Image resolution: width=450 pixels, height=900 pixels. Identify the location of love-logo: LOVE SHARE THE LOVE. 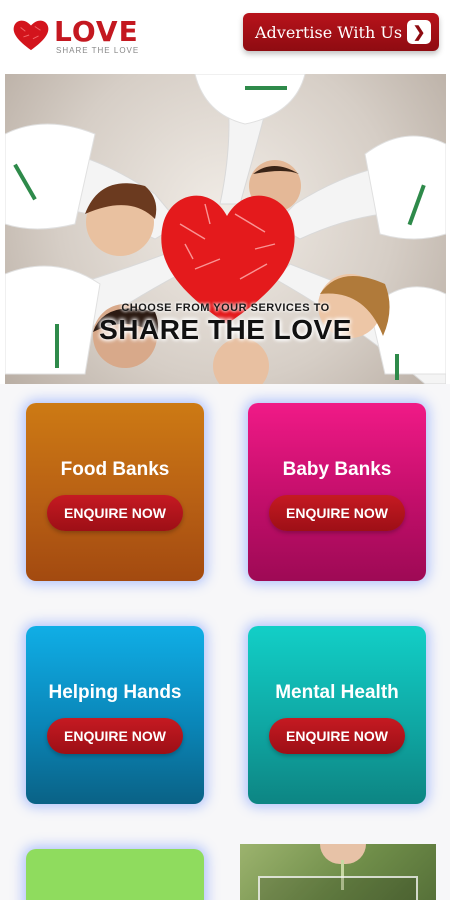
(77, 37).